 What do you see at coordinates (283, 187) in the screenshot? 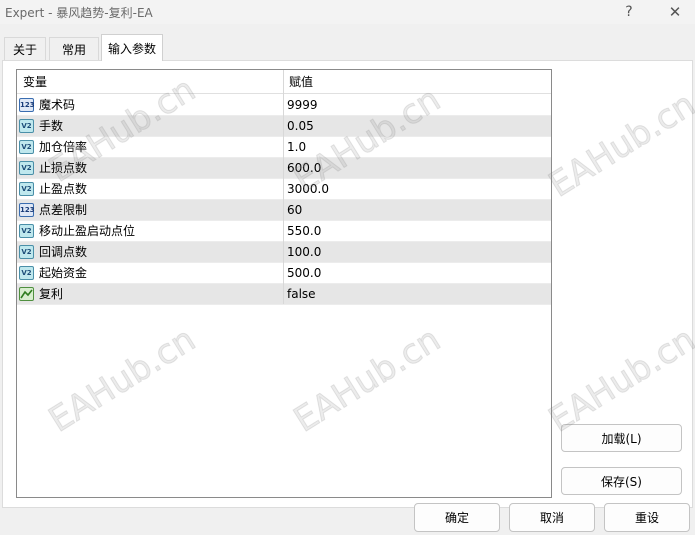
I see `column-separator` at bounding box center [283, 187].